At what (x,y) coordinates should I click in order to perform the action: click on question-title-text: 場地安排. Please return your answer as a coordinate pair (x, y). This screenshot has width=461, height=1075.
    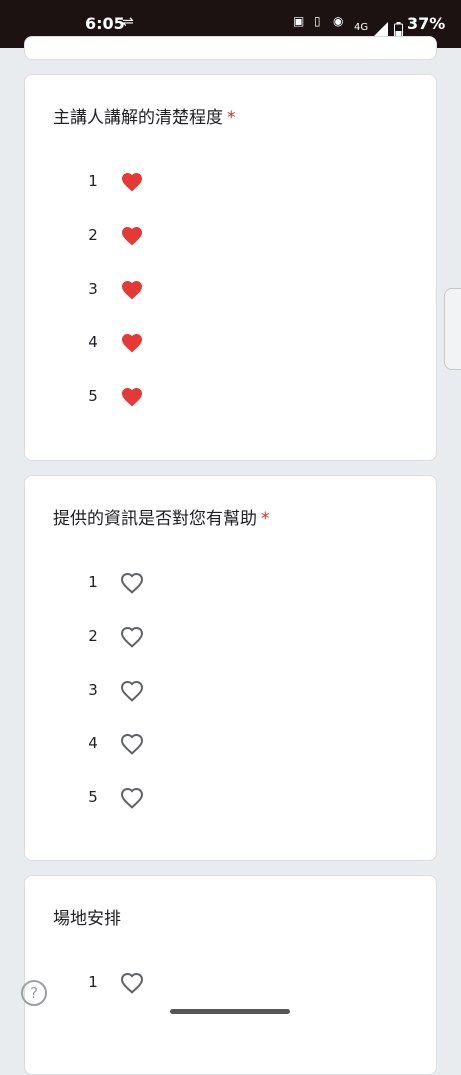
    Looking at the image, I should click on (87, 919).